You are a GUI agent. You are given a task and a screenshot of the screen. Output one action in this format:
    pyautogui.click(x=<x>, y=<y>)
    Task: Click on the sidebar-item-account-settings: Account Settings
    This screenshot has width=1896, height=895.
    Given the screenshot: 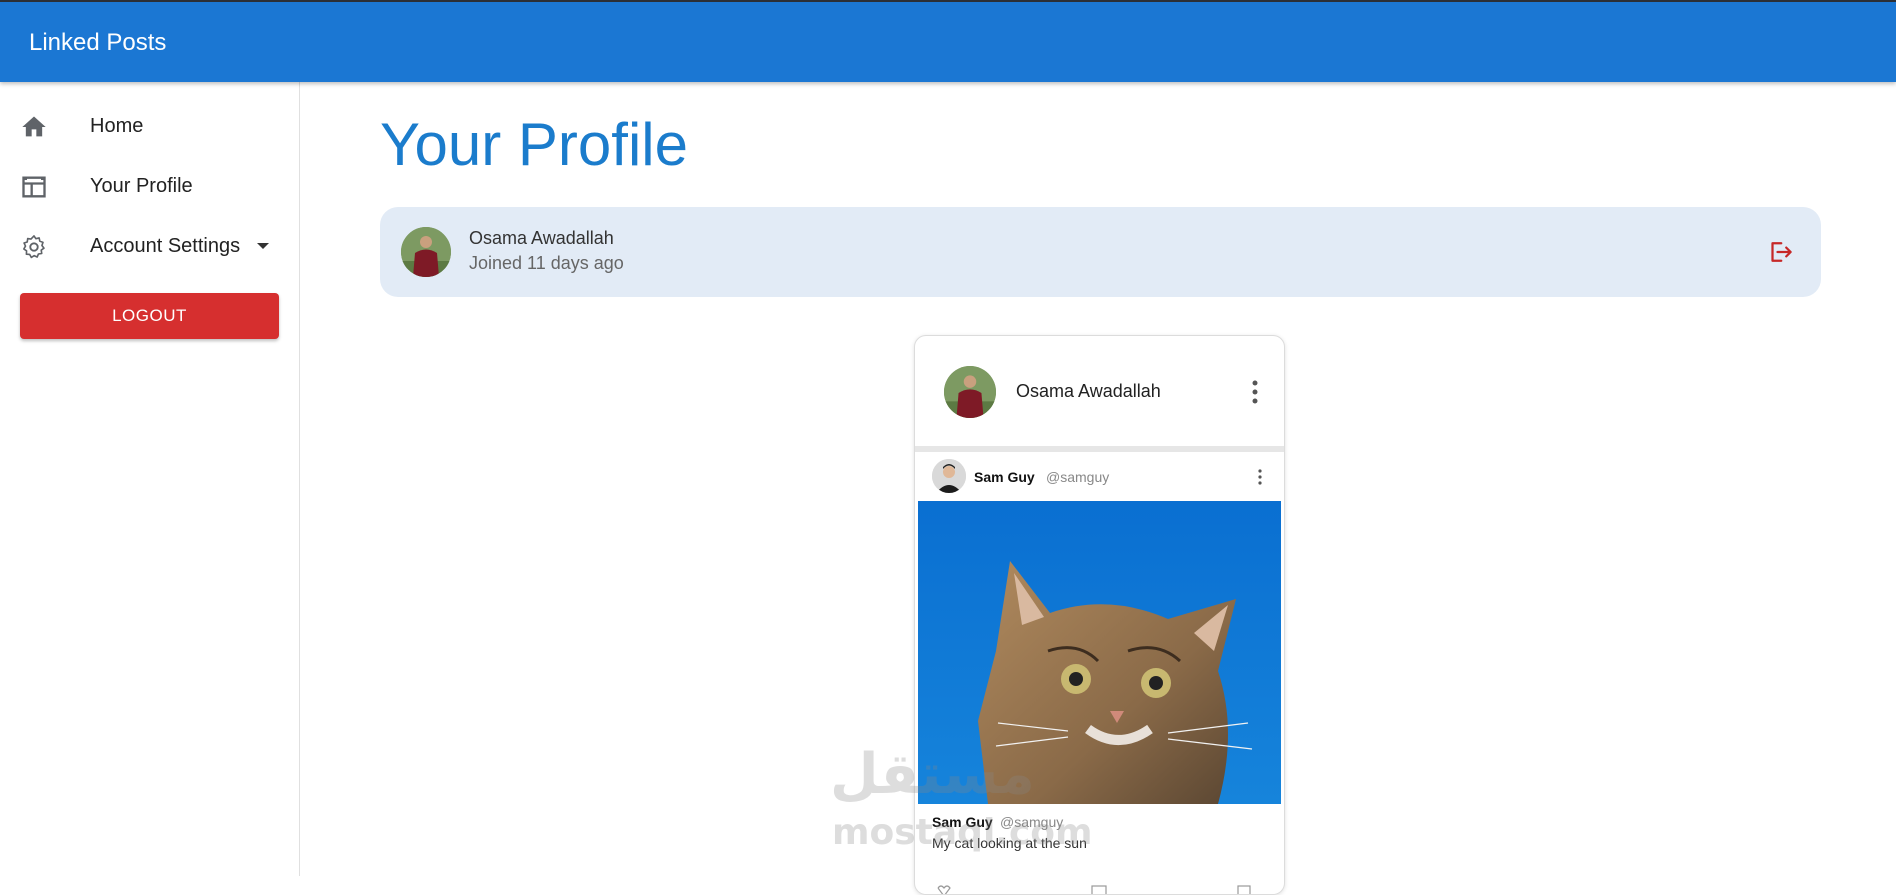 What is the action you would take?
    pyautogui.click(x=149, y=245)
    